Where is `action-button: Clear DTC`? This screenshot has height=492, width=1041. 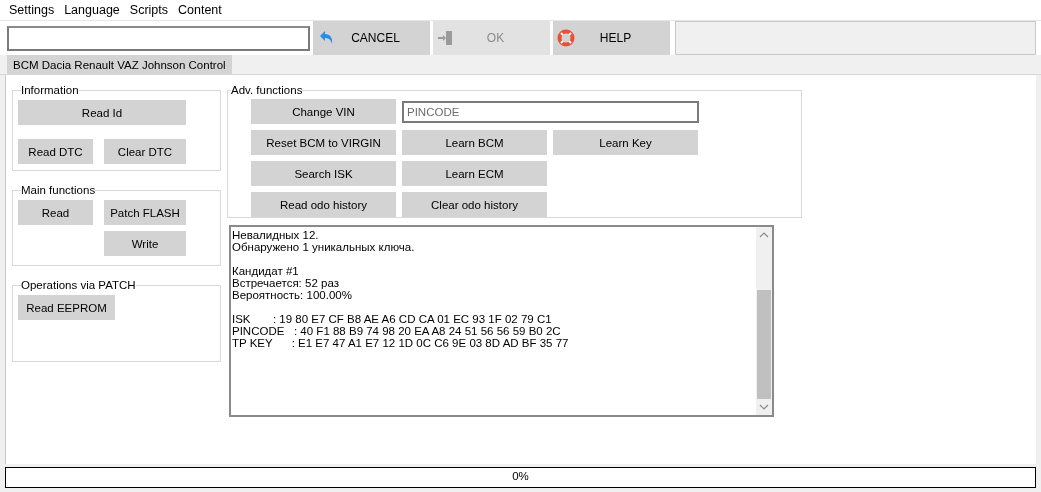
action-button: Clear DTC is located at coordinates (145, 151).